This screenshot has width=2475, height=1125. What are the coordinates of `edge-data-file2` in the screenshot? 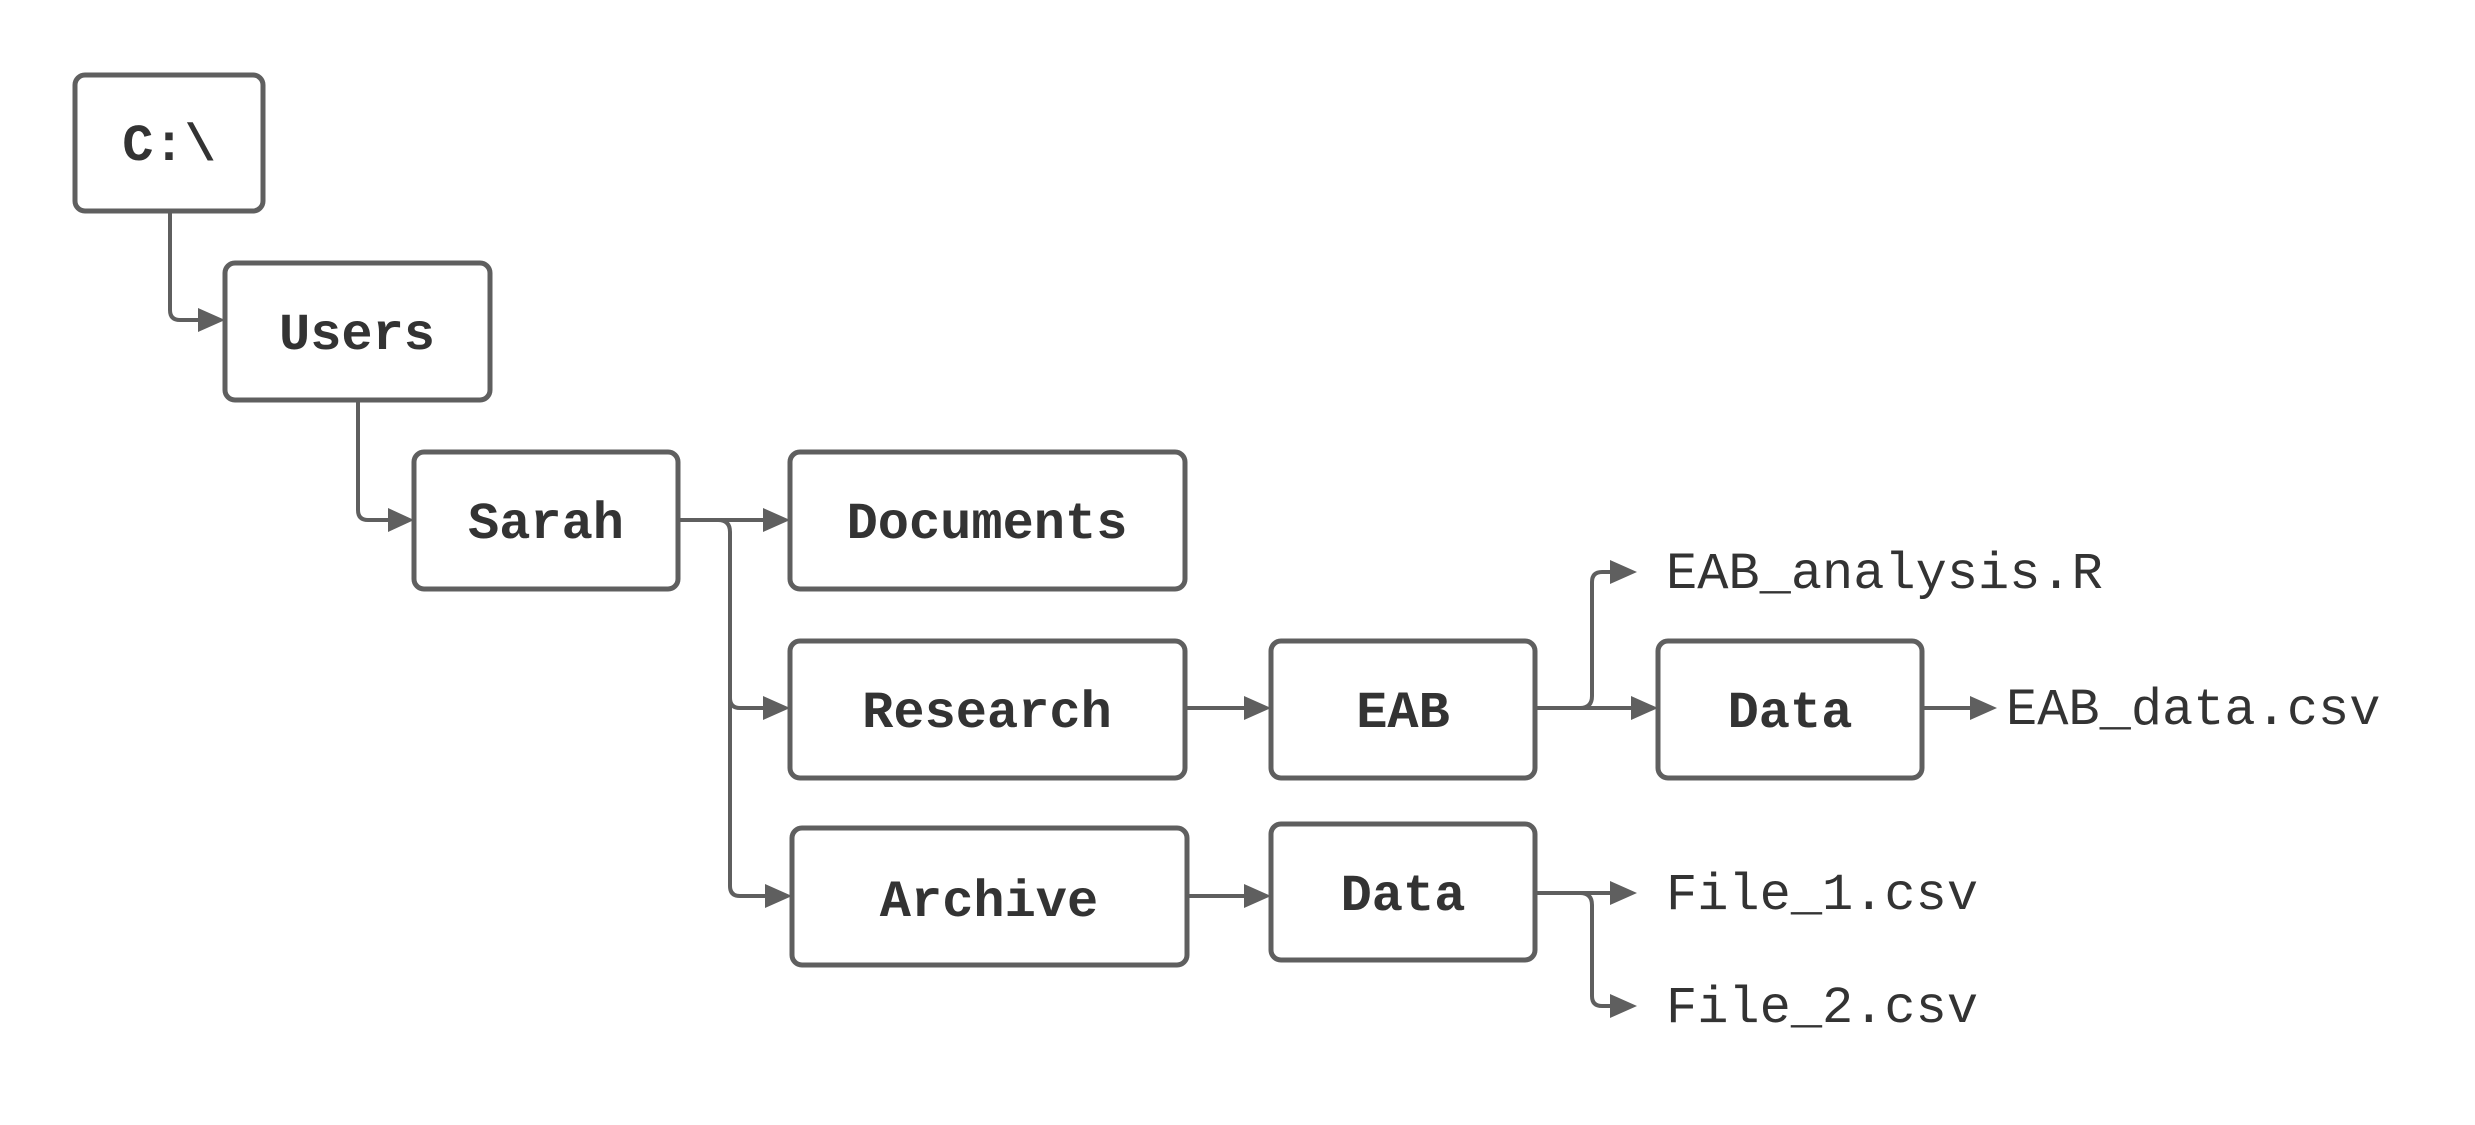 It's located at (1595, 949).